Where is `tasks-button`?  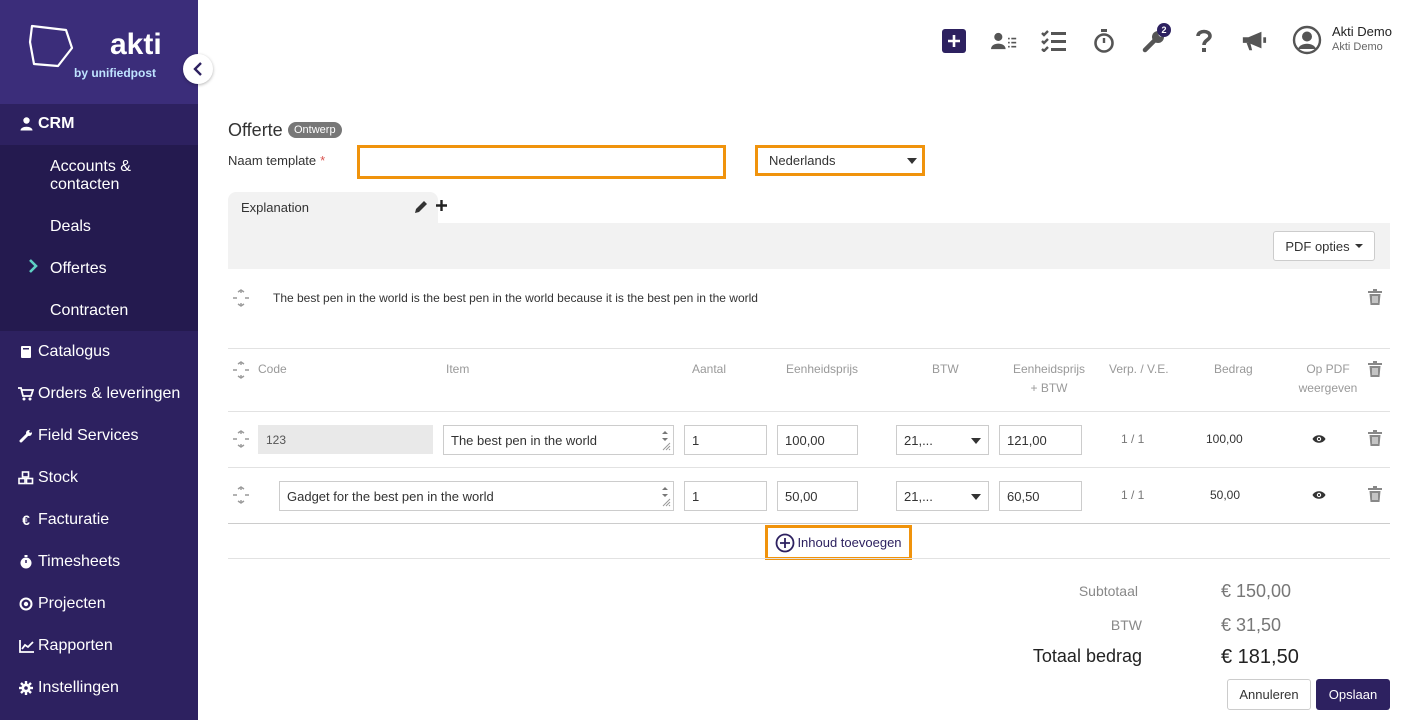 tasks-button is located at coordinates (1054, 41).